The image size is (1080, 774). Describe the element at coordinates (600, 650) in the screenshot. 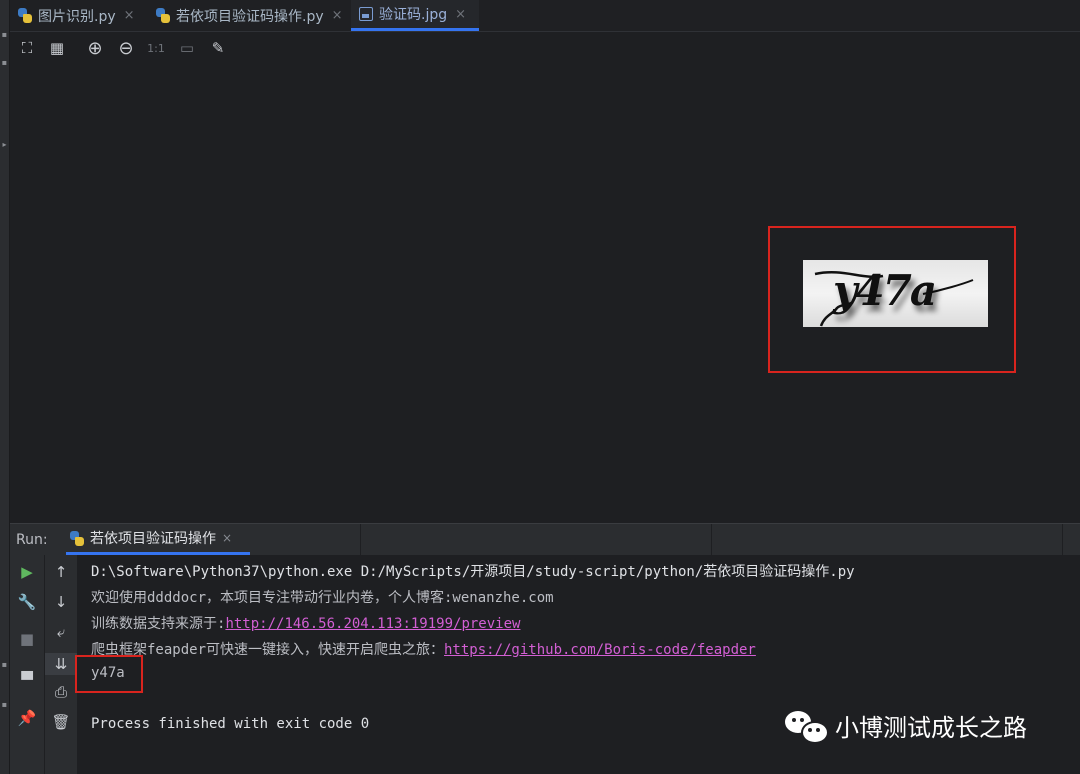

I see `feapder-link: https://github.com/Boris-code/feapder` at that location.